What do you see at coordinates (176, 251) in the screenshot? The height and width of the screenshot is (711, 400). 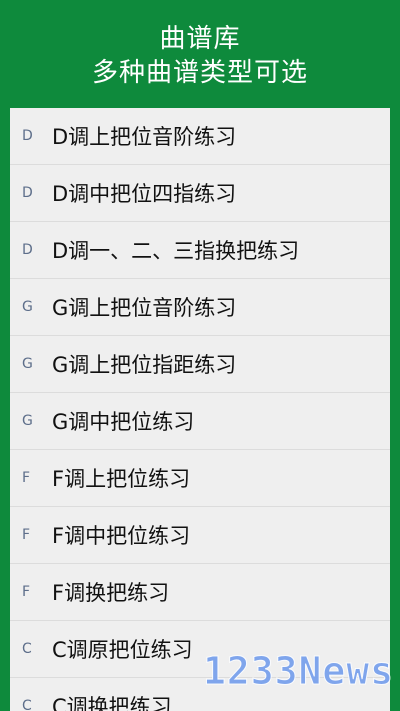 I see `score-name: D调一、二、三指换把练习` at bounding box center [176, 251].